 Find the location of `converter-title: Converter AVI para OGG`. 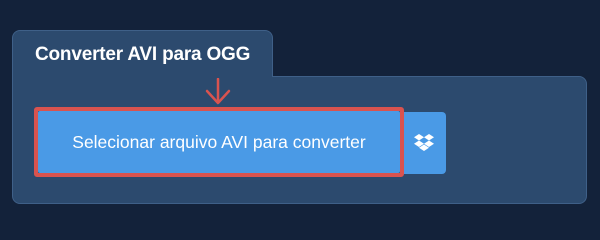

converter-title: Converter AVI para OGG is located at coordinates (143, 54).